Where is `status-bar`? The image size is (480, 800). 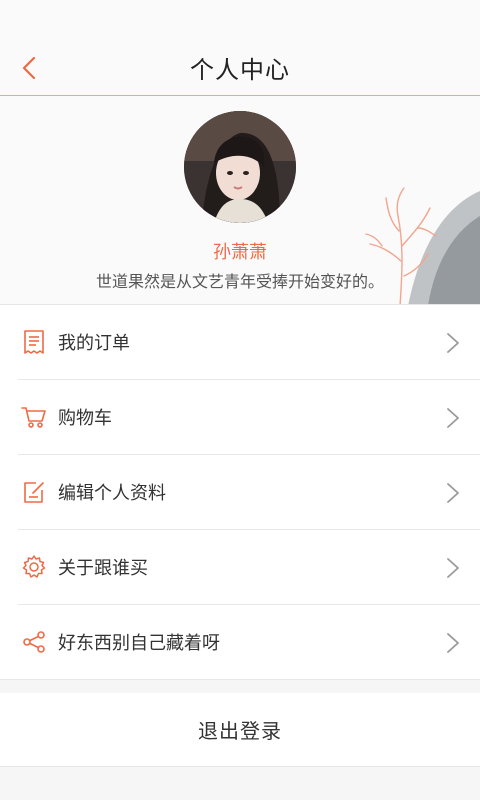 status-bar is located at coordinates (240, 20).